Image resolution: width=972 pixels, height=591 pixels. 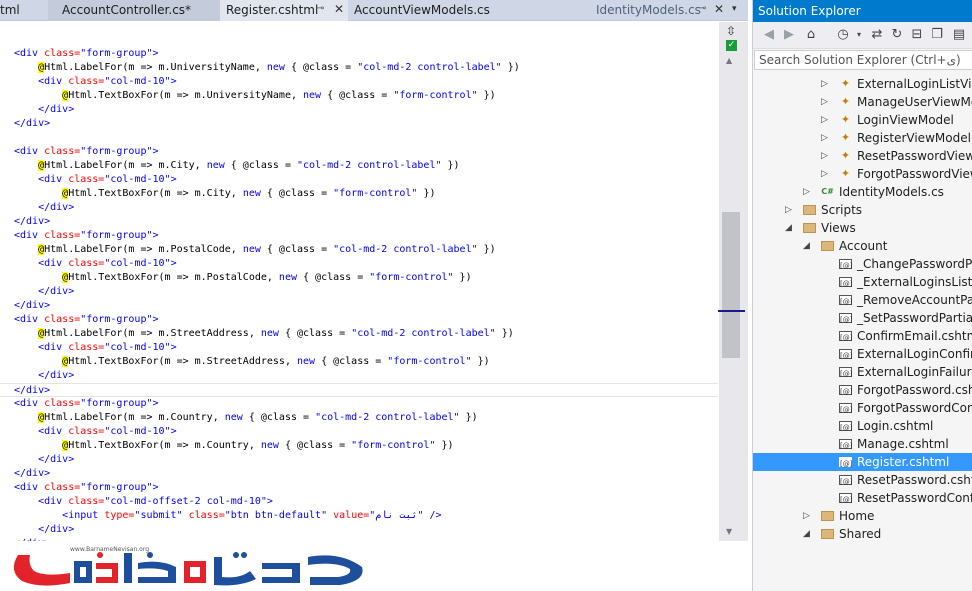 I want to click on tree-item: ▷ Home, so click(x=862, y=516).